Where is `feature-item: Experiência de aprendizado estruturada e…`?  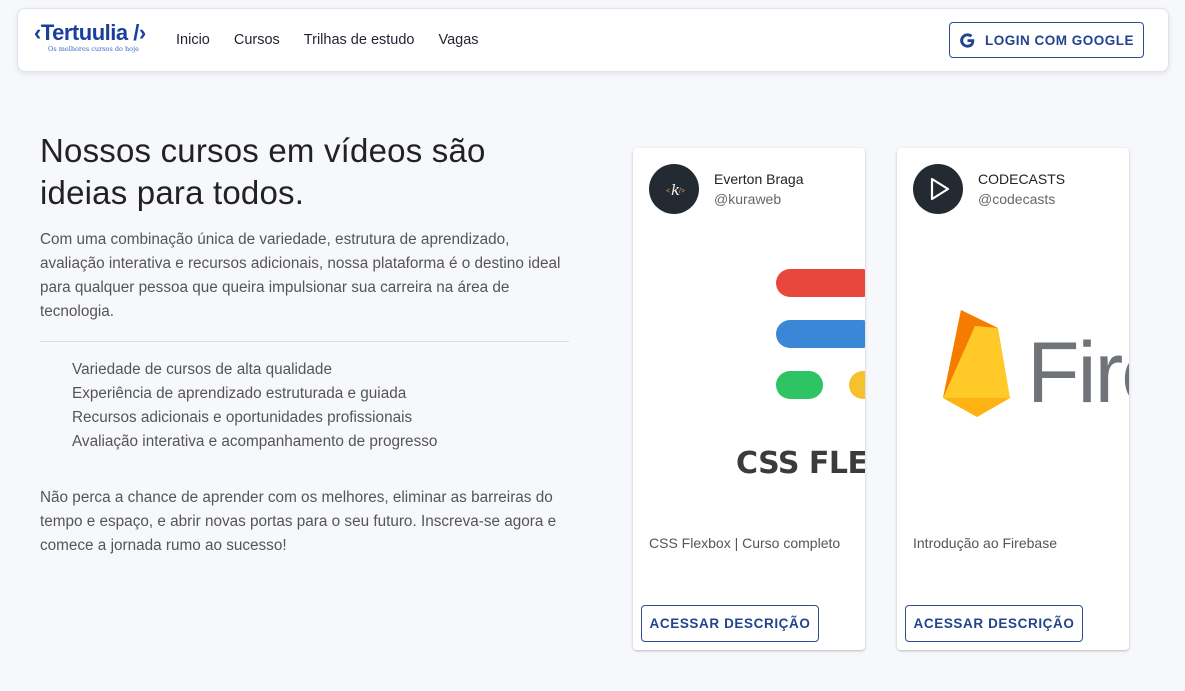
feature-item: Experiência de aprendizado estruturada e… is located at coordinates (239, 393).